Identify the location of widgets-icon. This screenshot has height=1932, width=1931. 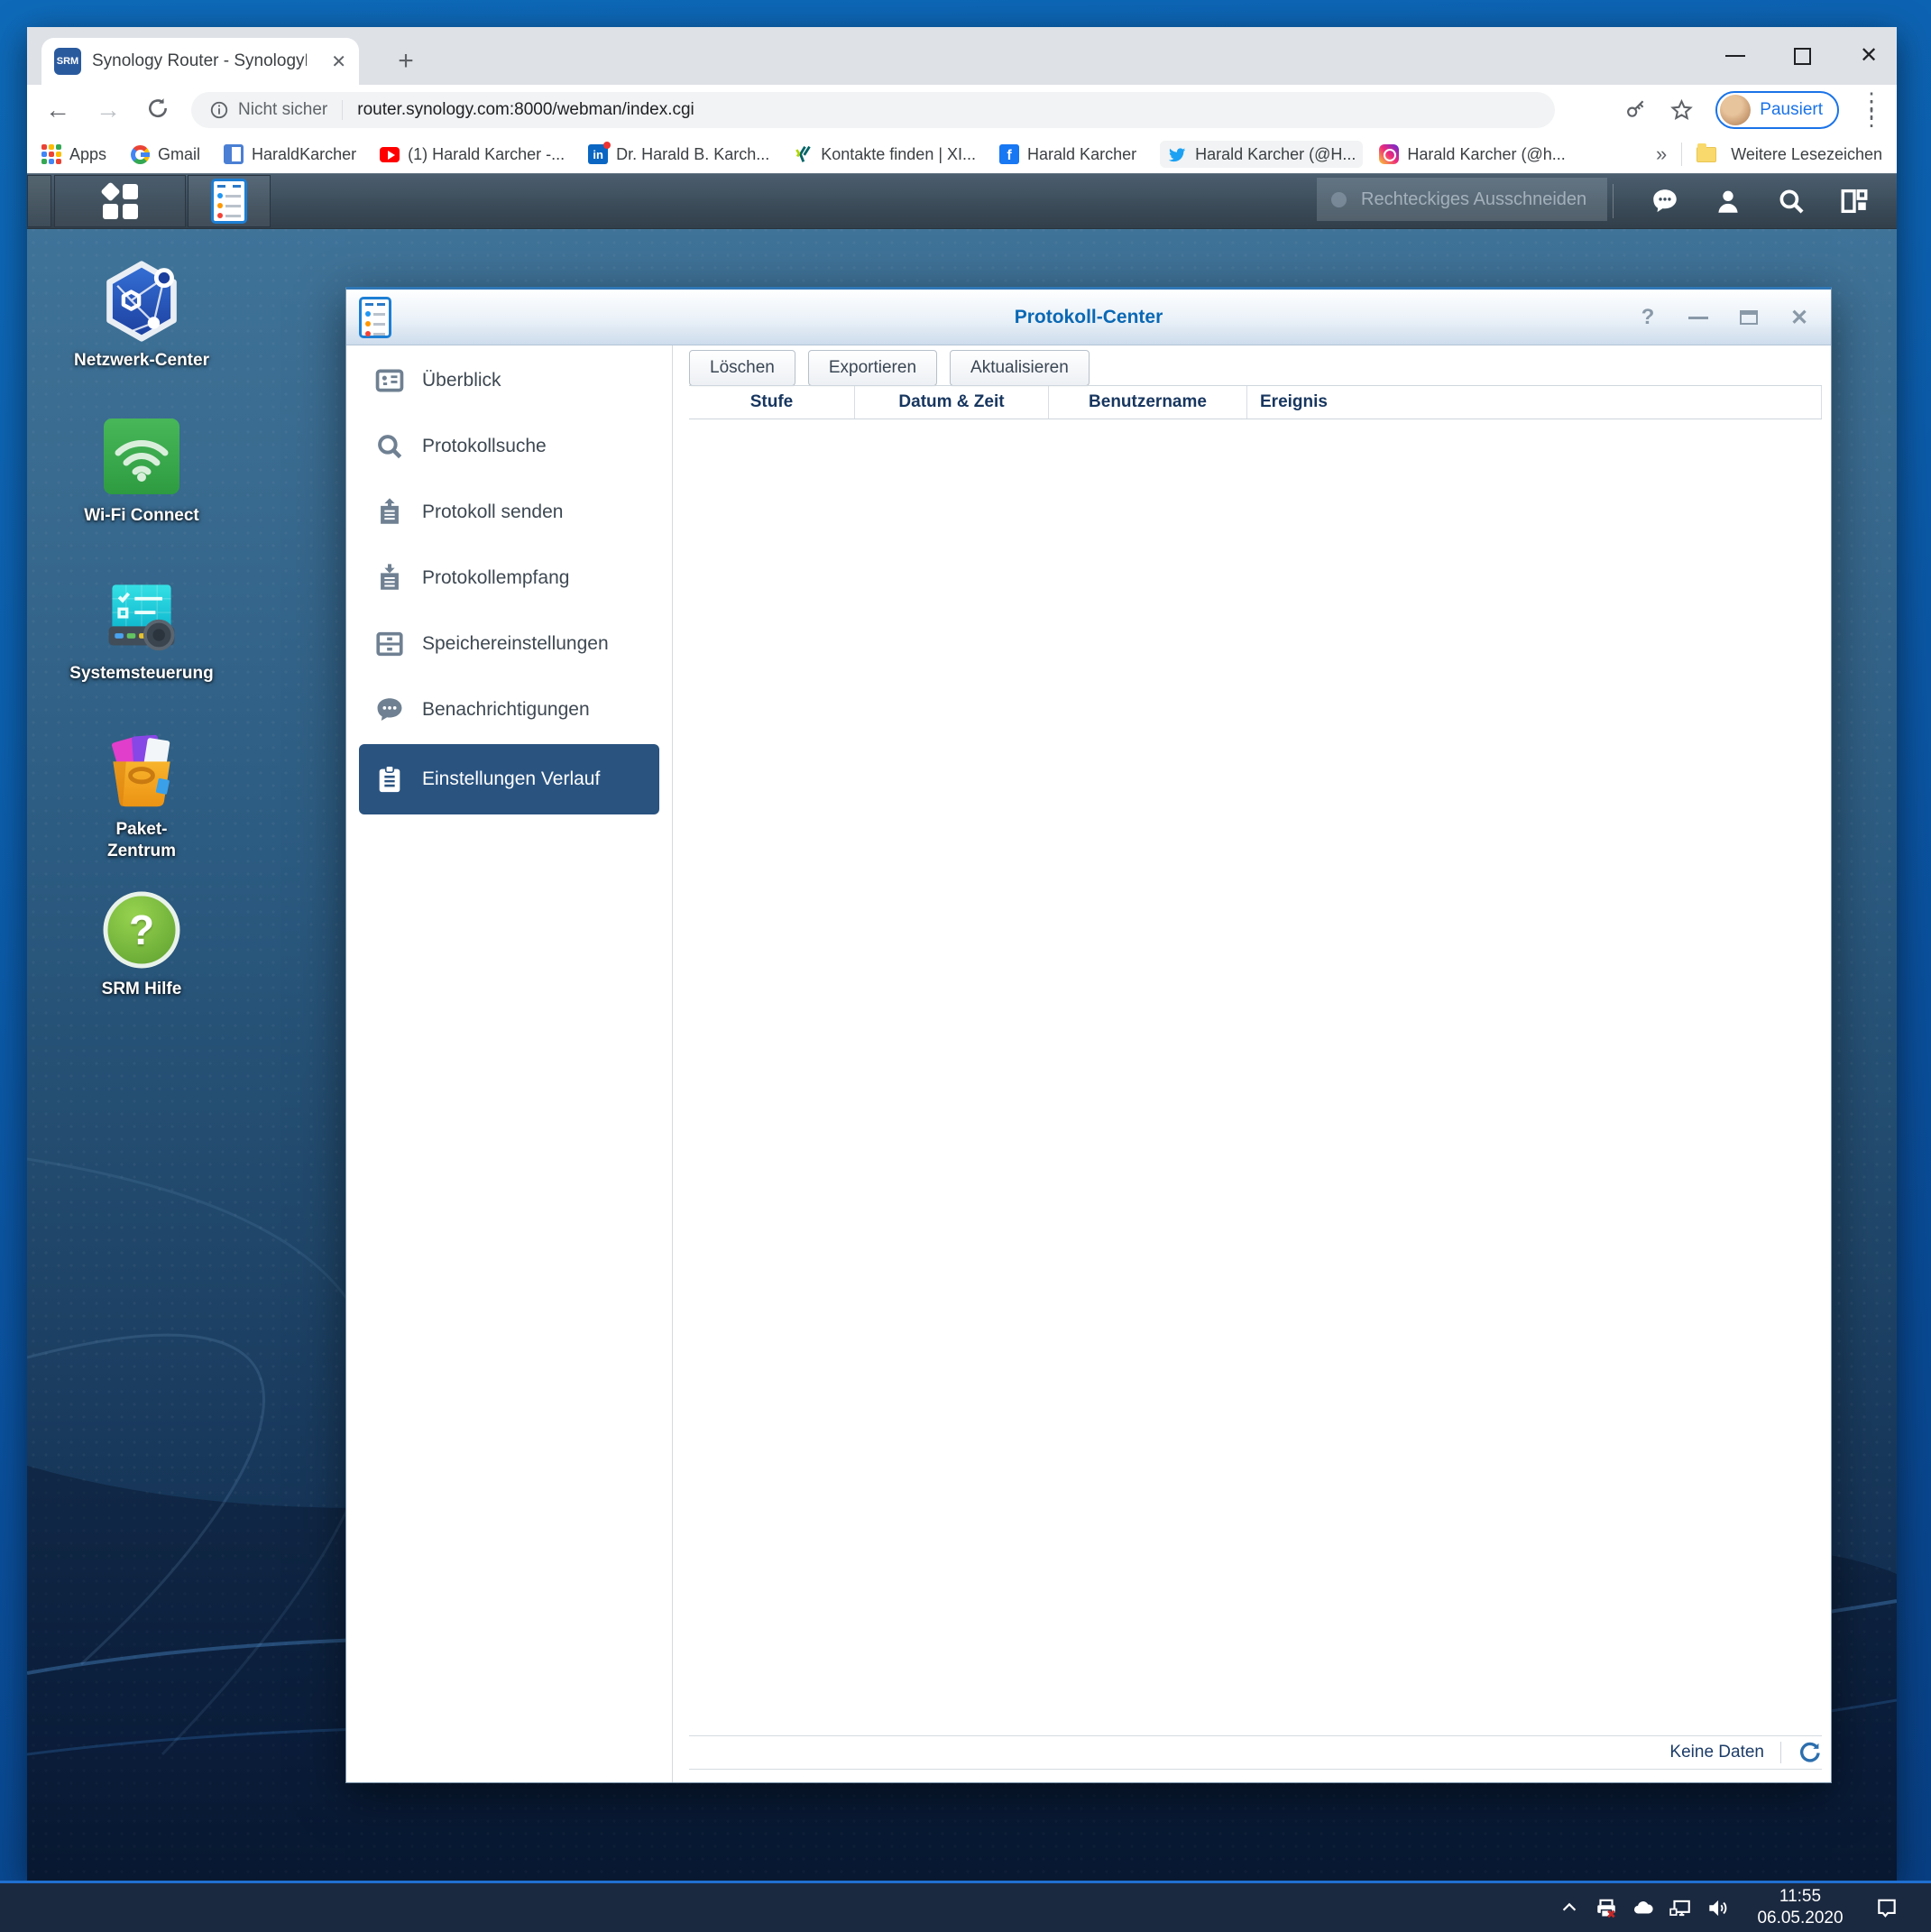
(1854, 201).